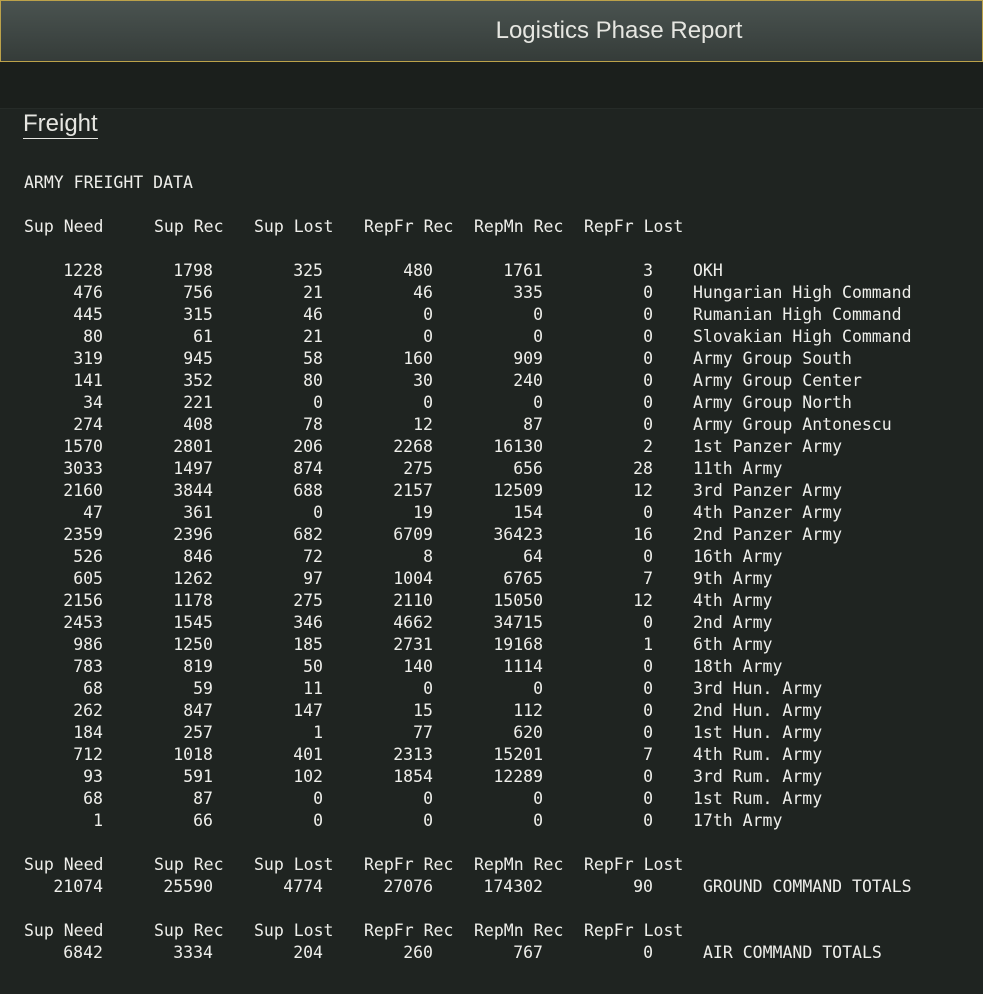 This screenshot has width=983, height=994. Describe the element at coordinates (423, 710) in the screenshot. I see `cell-repfr-rec: 15` at that location.